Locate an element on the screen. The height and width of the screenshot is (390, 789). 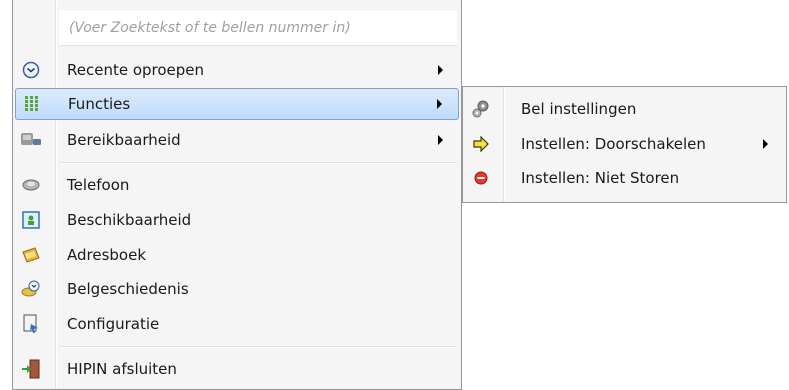
forward-arrow-icon is located at coordinates (481, 144).